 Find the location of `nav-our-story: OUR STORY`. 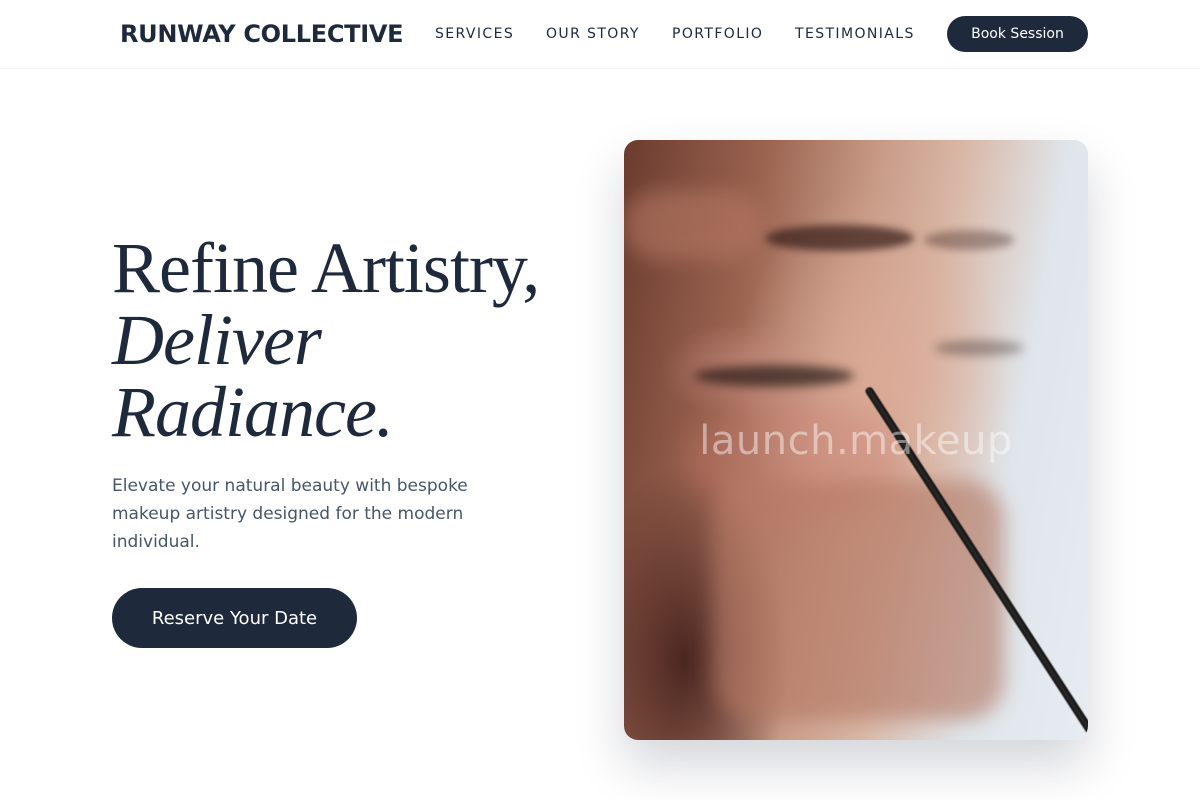

nav-our-story: OUR STORY is located at coordinates (593, 34).